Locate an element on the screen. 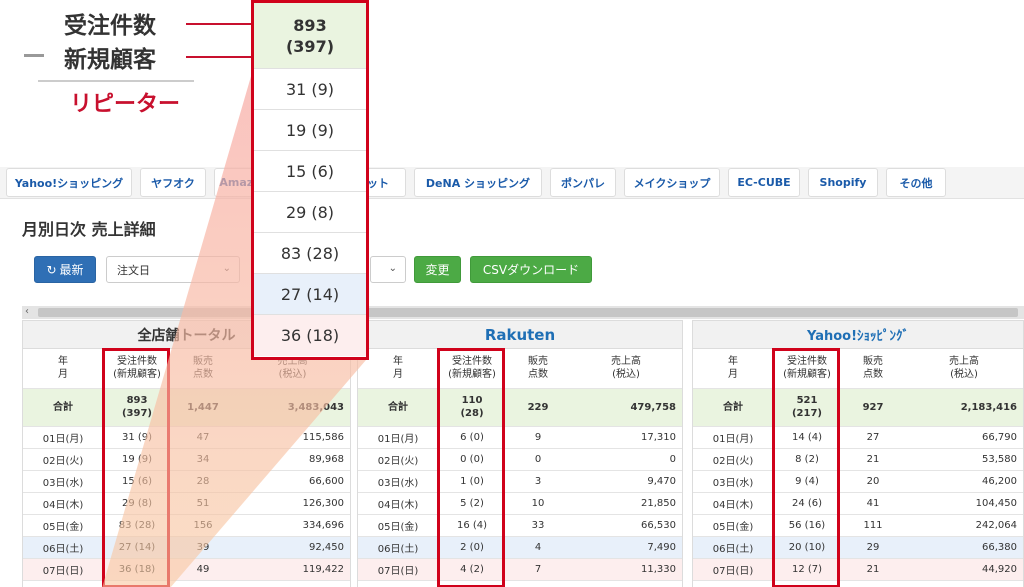 This screenshot has width=1024, height=587. highlight-orders-rakuten is located at coordinates (471, 467).